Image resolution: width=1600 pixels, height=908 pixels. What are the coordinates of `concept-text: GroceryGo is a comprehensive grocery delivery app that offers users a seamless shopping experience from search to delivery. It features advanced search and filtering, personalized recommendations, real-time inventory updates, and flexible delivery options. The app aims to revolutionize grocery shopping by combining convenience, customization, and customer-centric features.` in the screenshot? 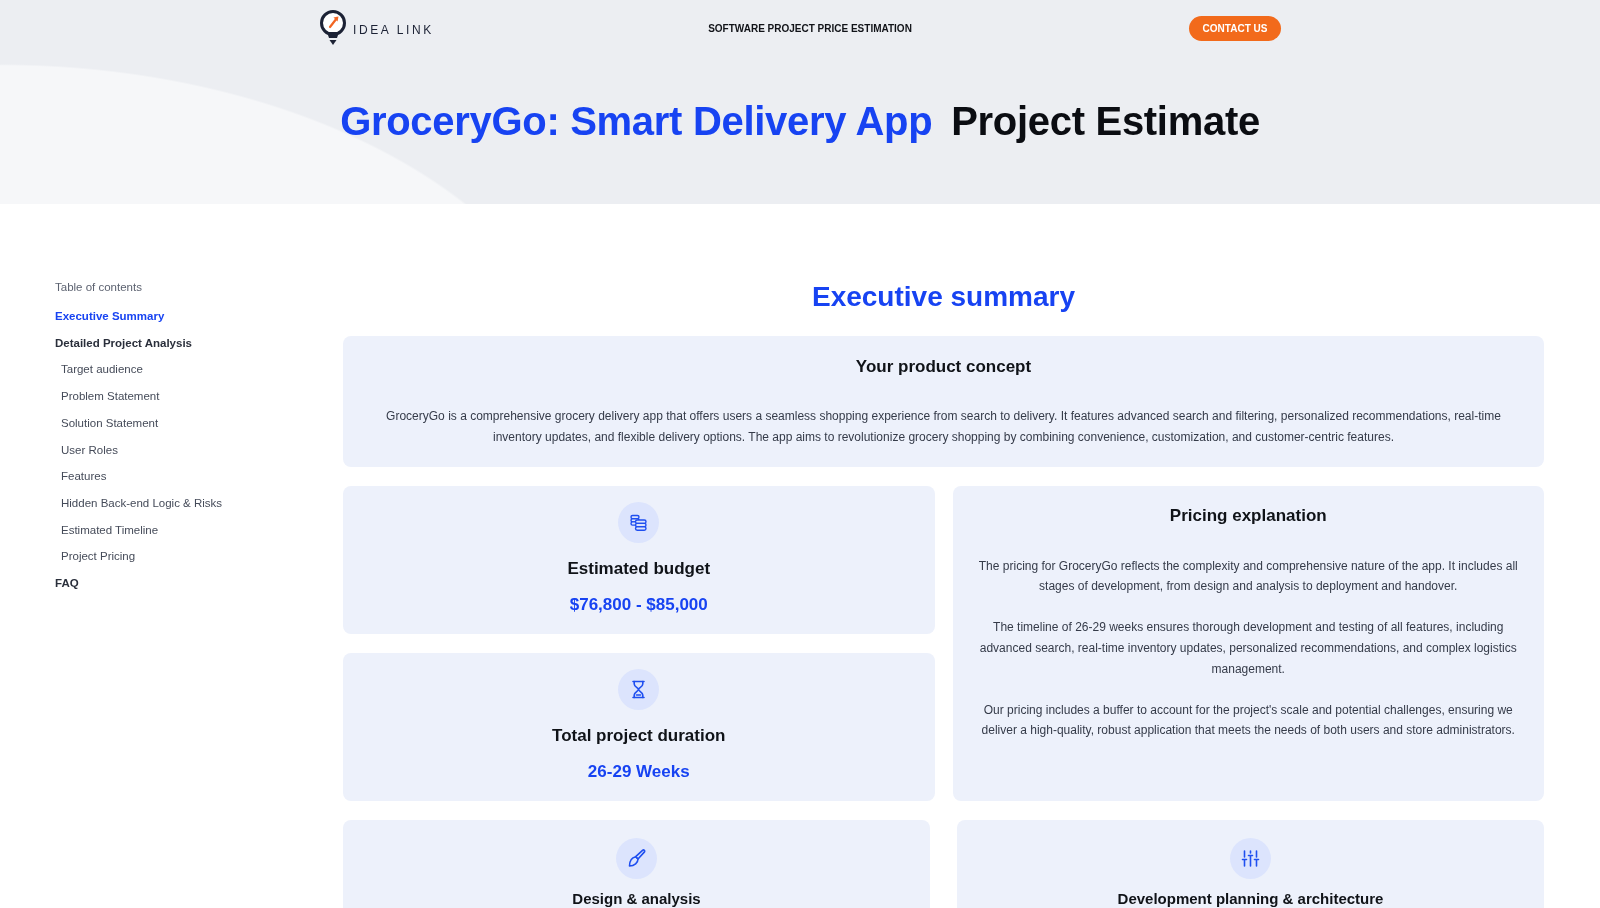 It's located at (943, 427).